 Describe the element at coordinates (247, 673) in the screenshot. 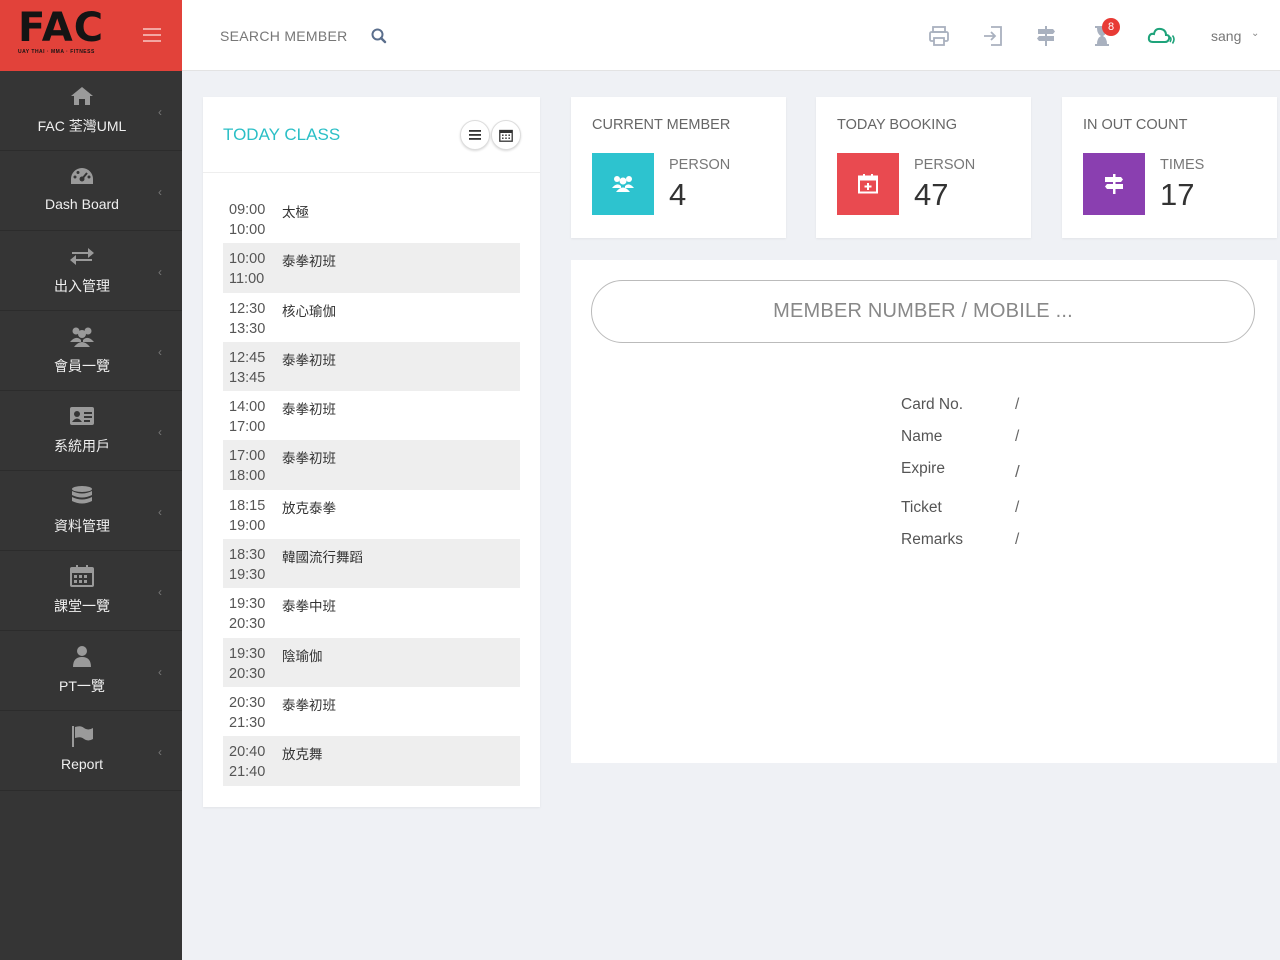

I see `class-end: 20:30` at that location.